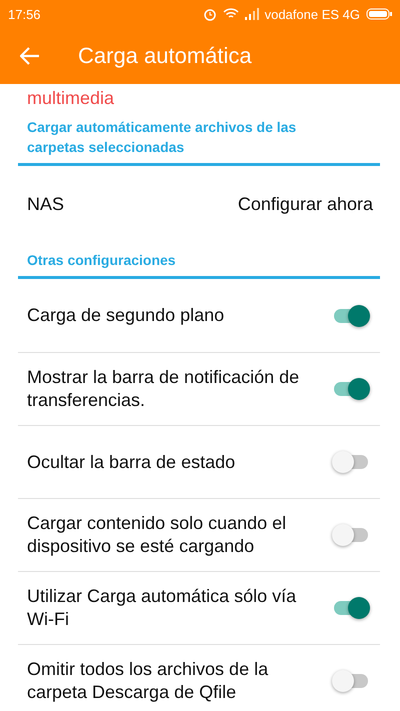 The image size is (400, 711). Describe the element at coordinates (24, 14) in the screenshot. I see `status-time: 17:56` at that location.